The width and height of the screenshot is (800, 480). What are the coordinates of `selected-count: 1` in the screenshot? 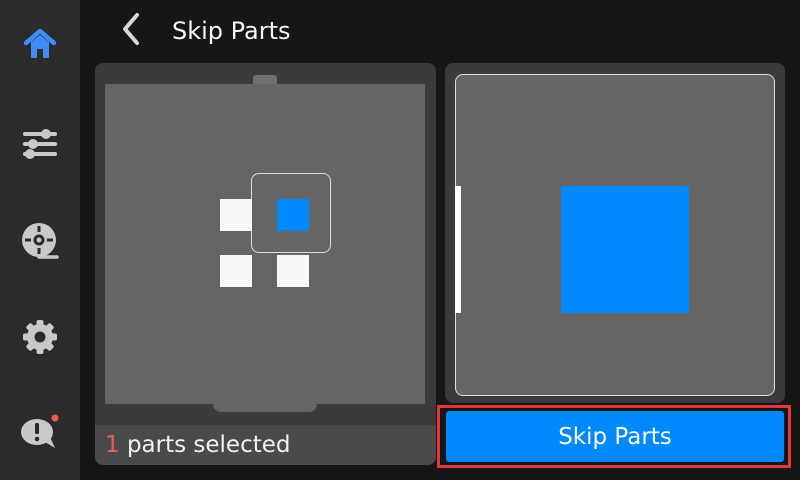 It's located at (112, 445).